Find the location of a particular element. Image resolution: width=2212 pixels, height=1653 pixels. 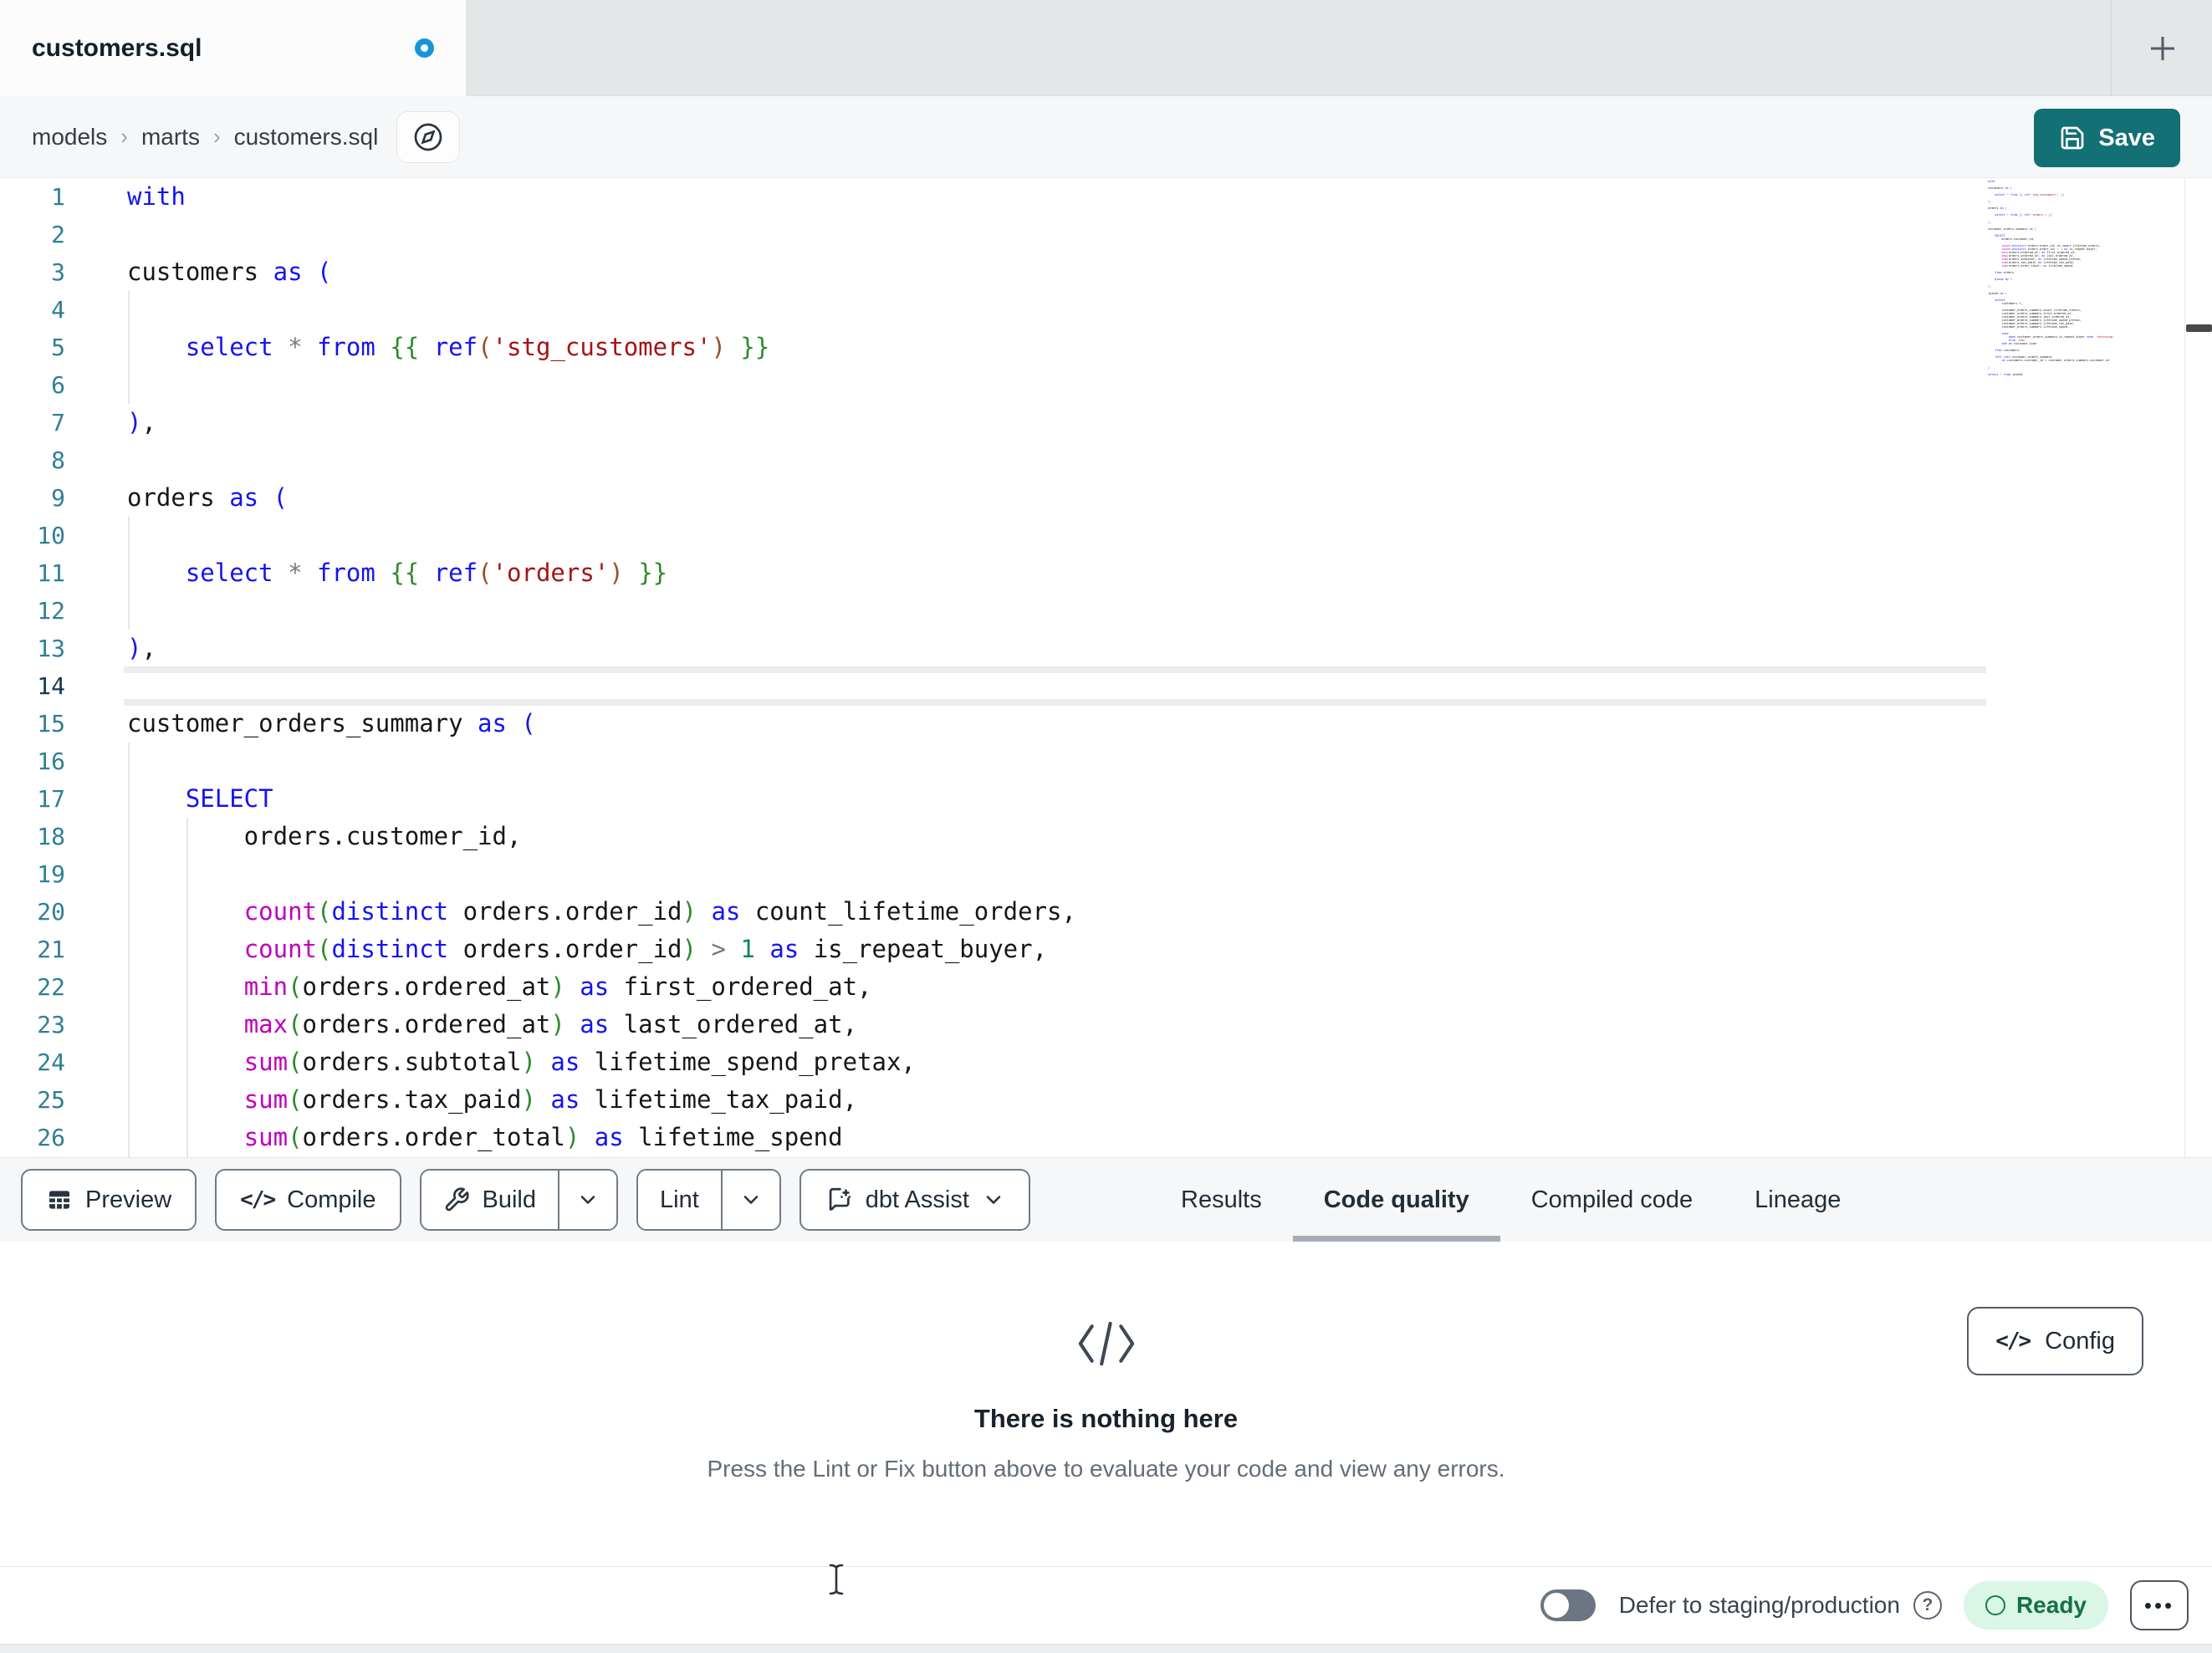

line-number: 17 is located at coordinates (32, 799).